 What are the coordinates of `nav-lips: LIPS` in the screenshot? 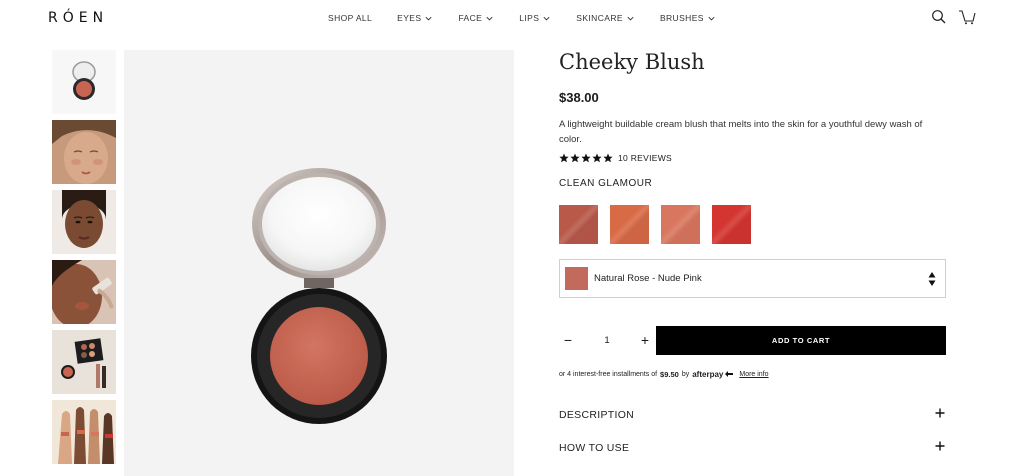 It's located at (535, 18).